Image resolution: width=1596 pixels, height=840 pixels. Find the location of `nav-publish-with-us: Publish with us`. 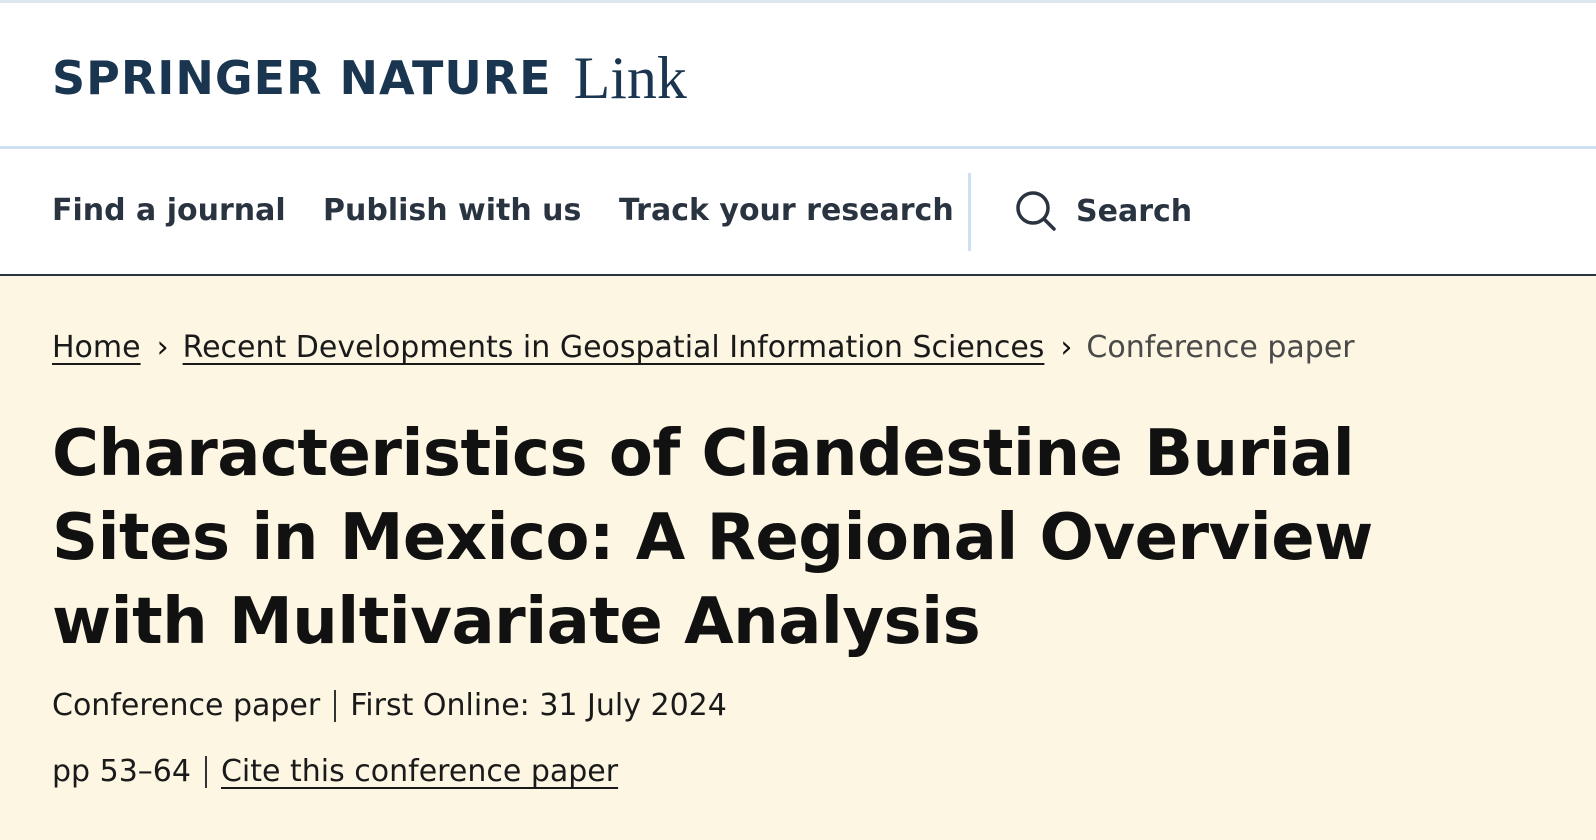

nav-publish-with-us: Publish with us is located at coordinates (452, 210).